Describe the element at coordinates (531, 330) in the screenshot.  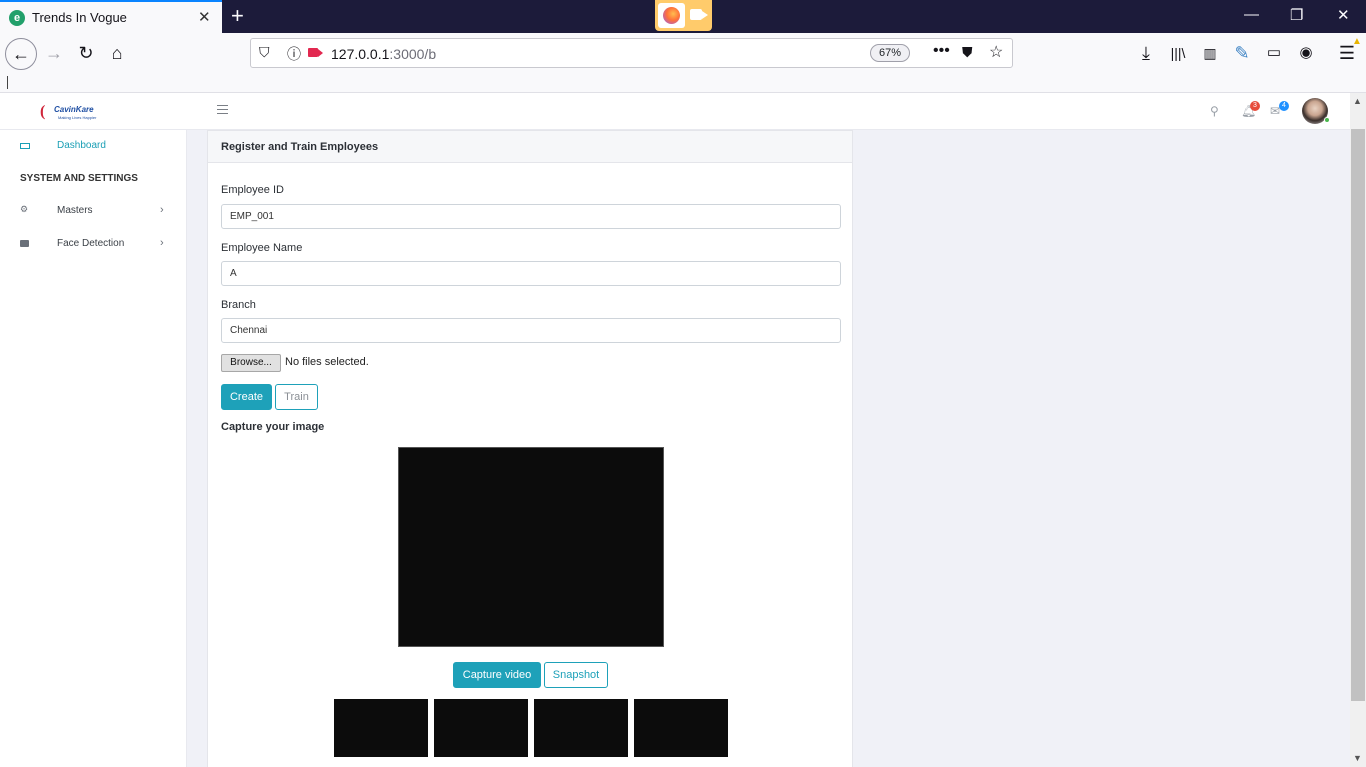
I see `branch-input` at that location.